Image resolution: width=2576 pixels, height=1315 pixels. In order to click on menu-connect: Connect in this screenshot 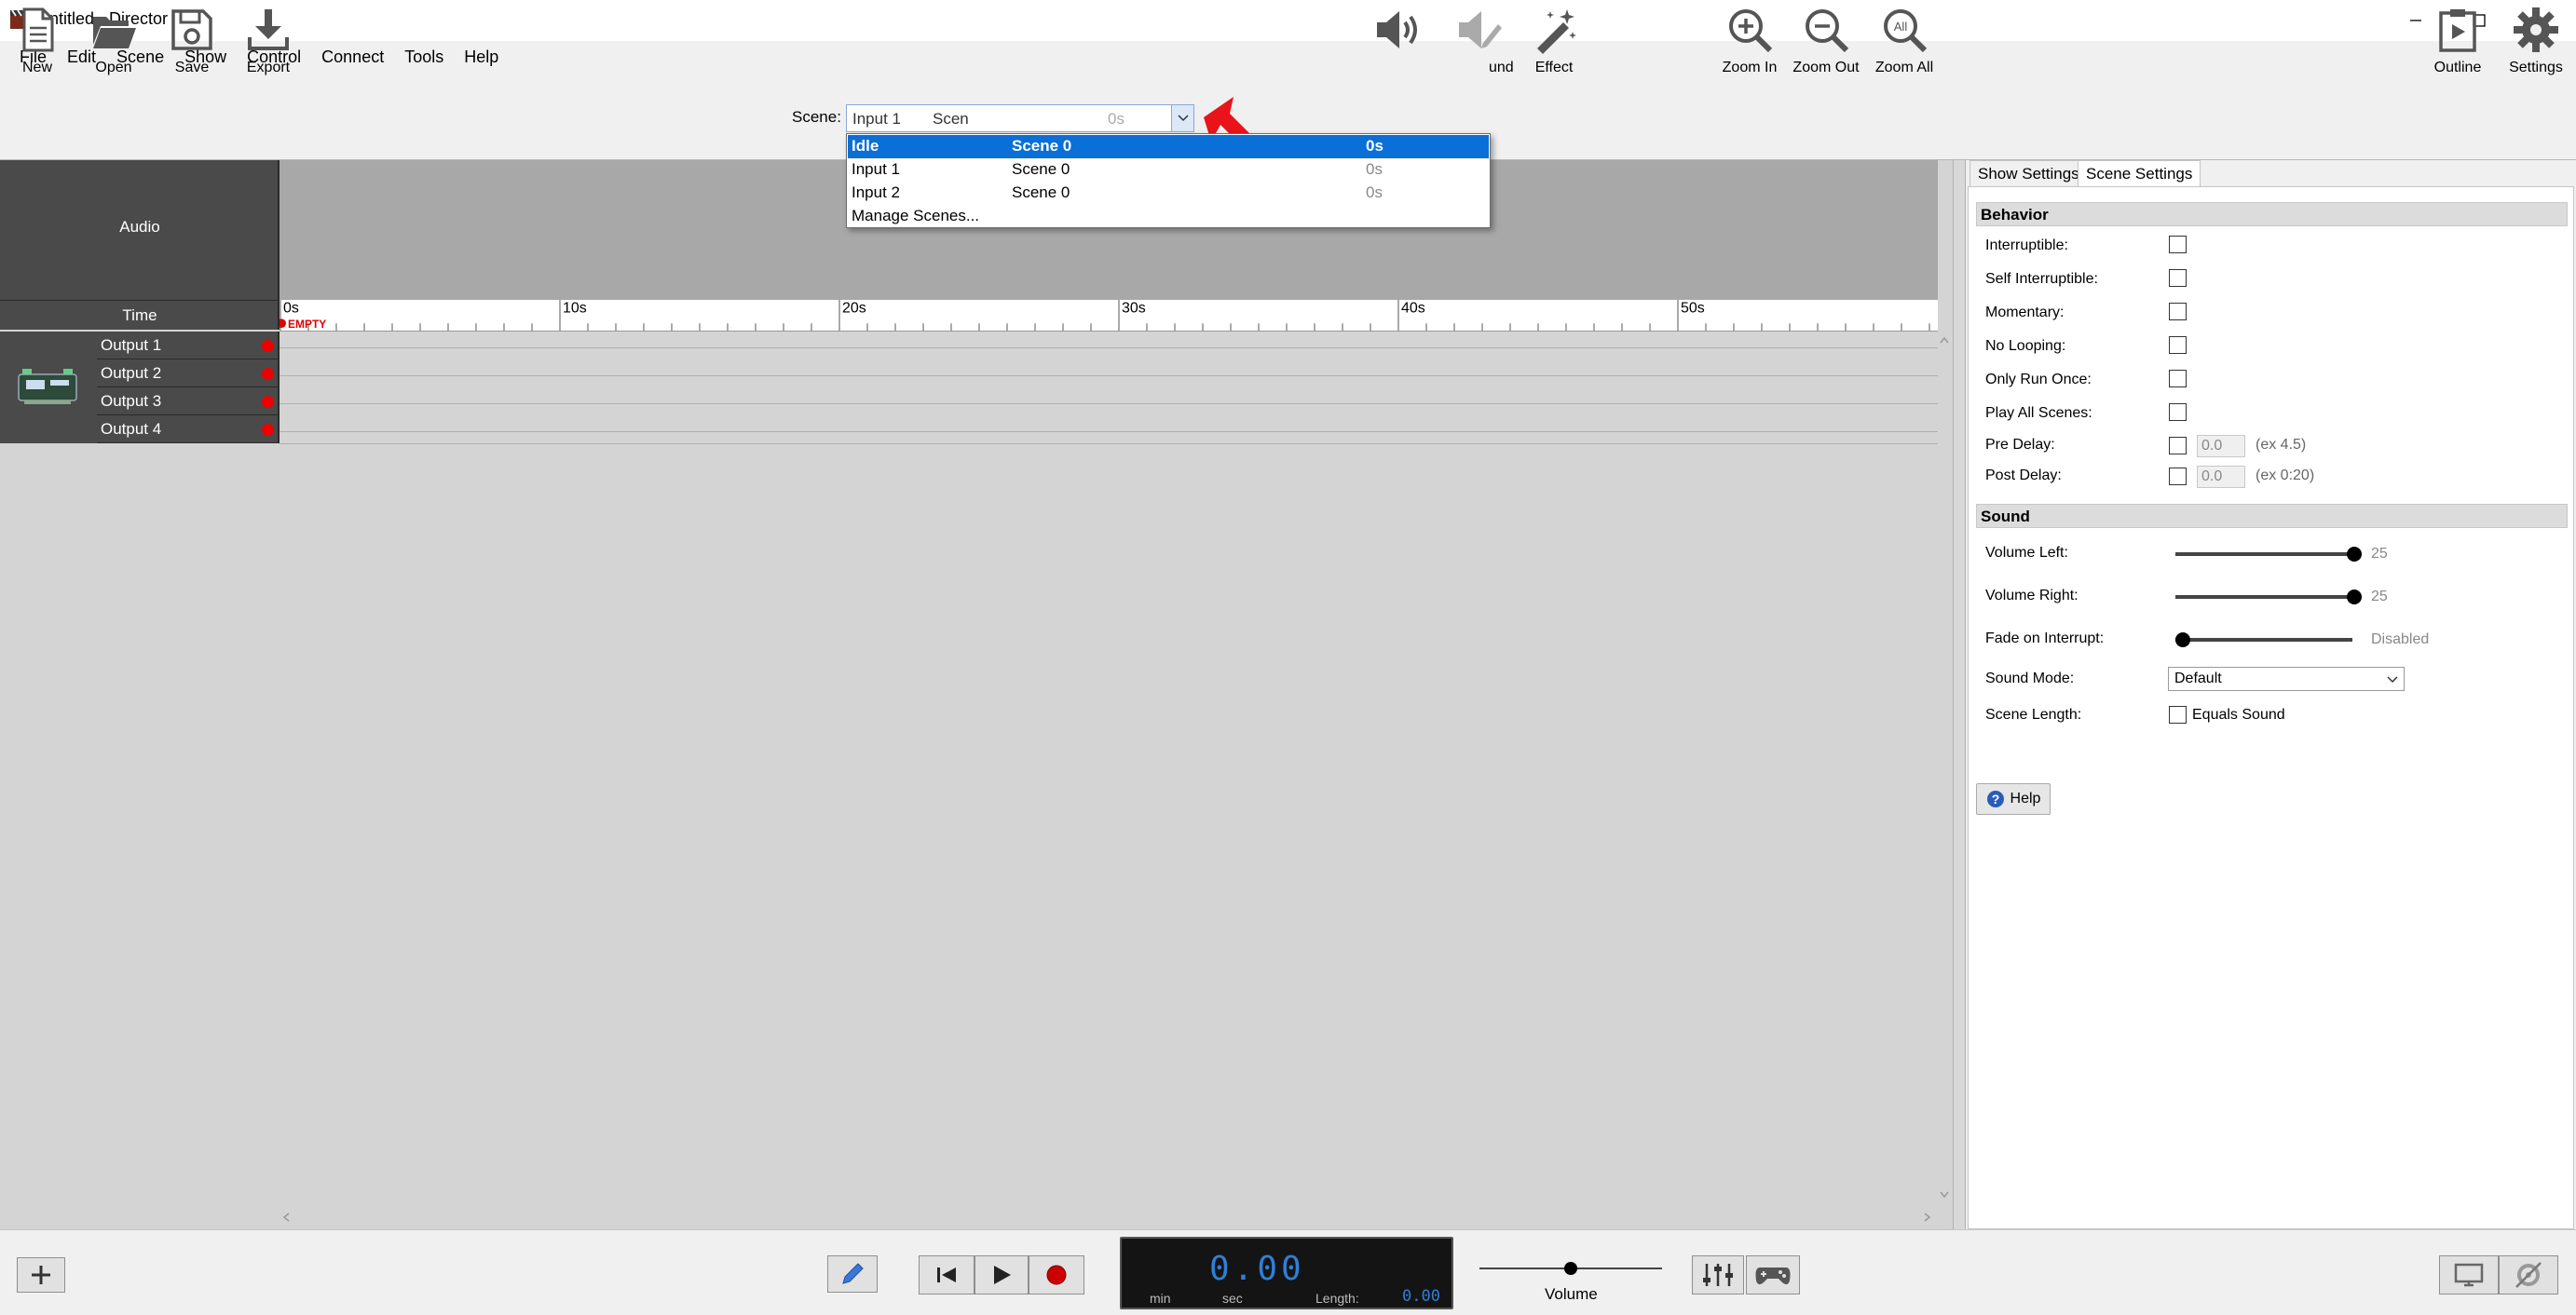, I will do `click(352, 57)`.